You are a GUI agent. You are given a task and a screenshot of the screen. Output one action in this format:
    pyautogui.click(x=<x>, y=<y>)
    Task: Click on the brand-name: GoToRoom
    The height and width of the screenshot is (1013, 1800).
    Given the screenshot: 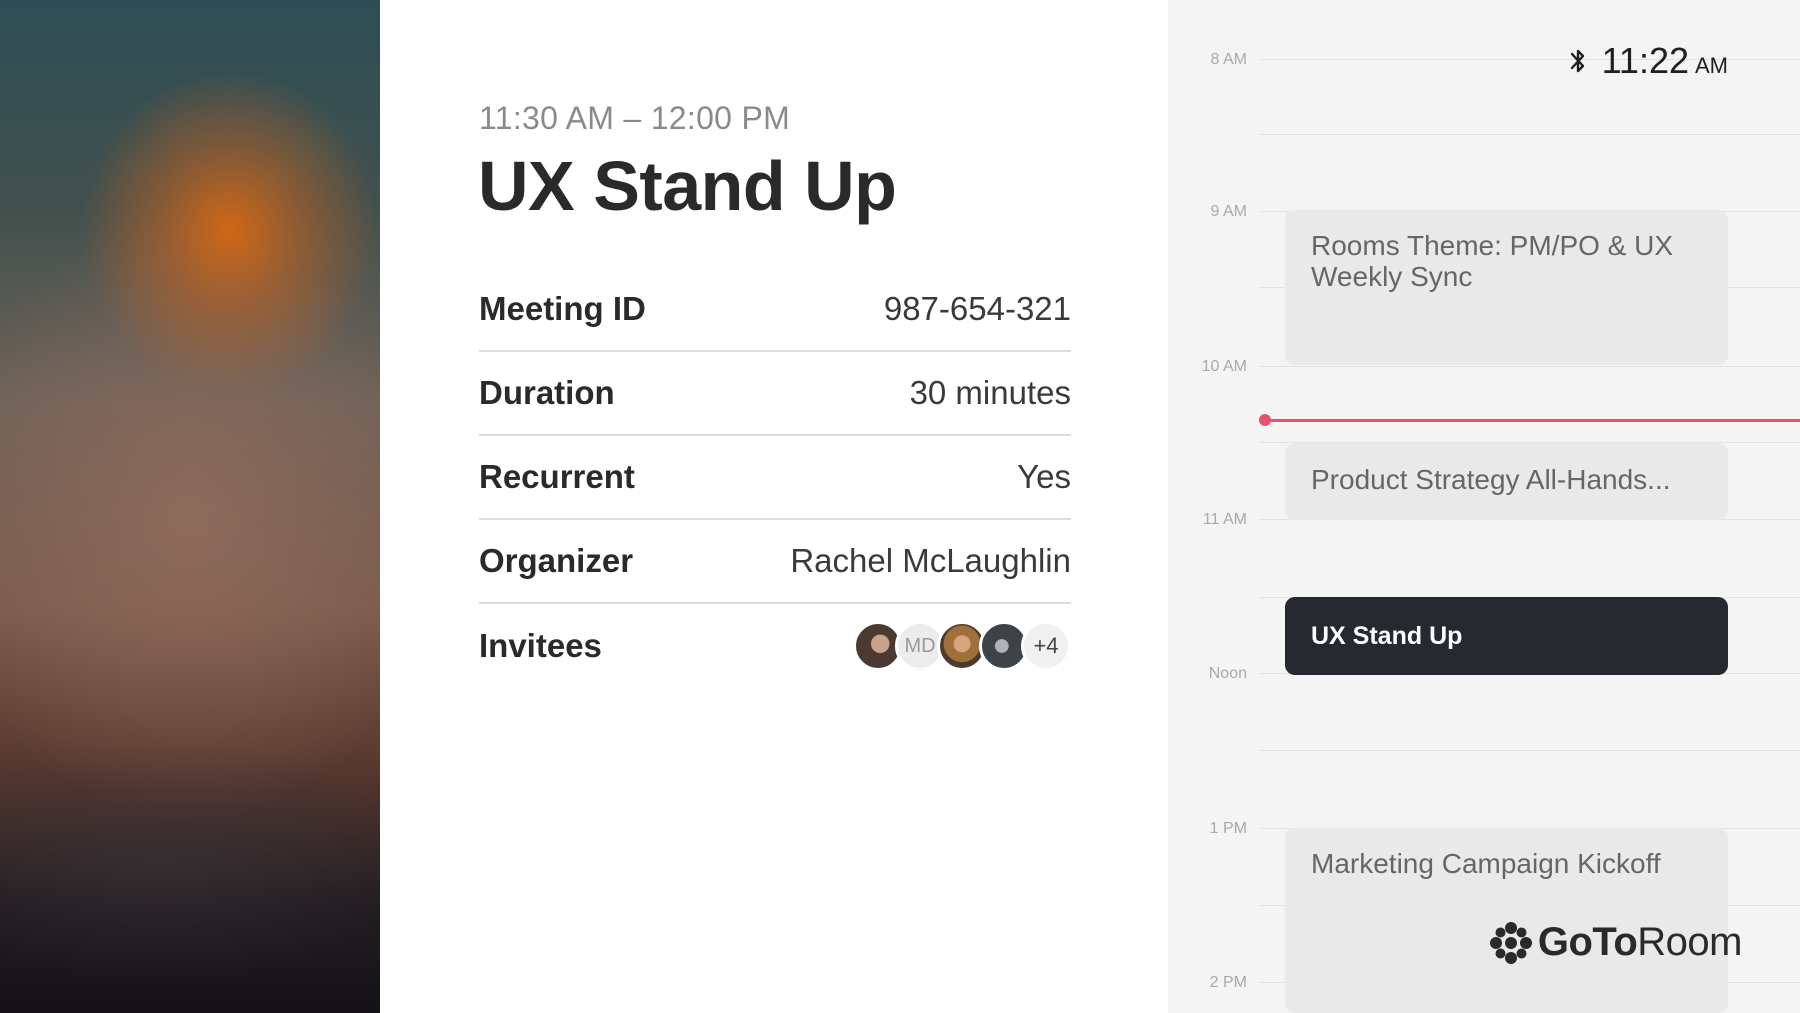 What is the action you would take?
    pyautogui.click(x=1640, y=942)
    